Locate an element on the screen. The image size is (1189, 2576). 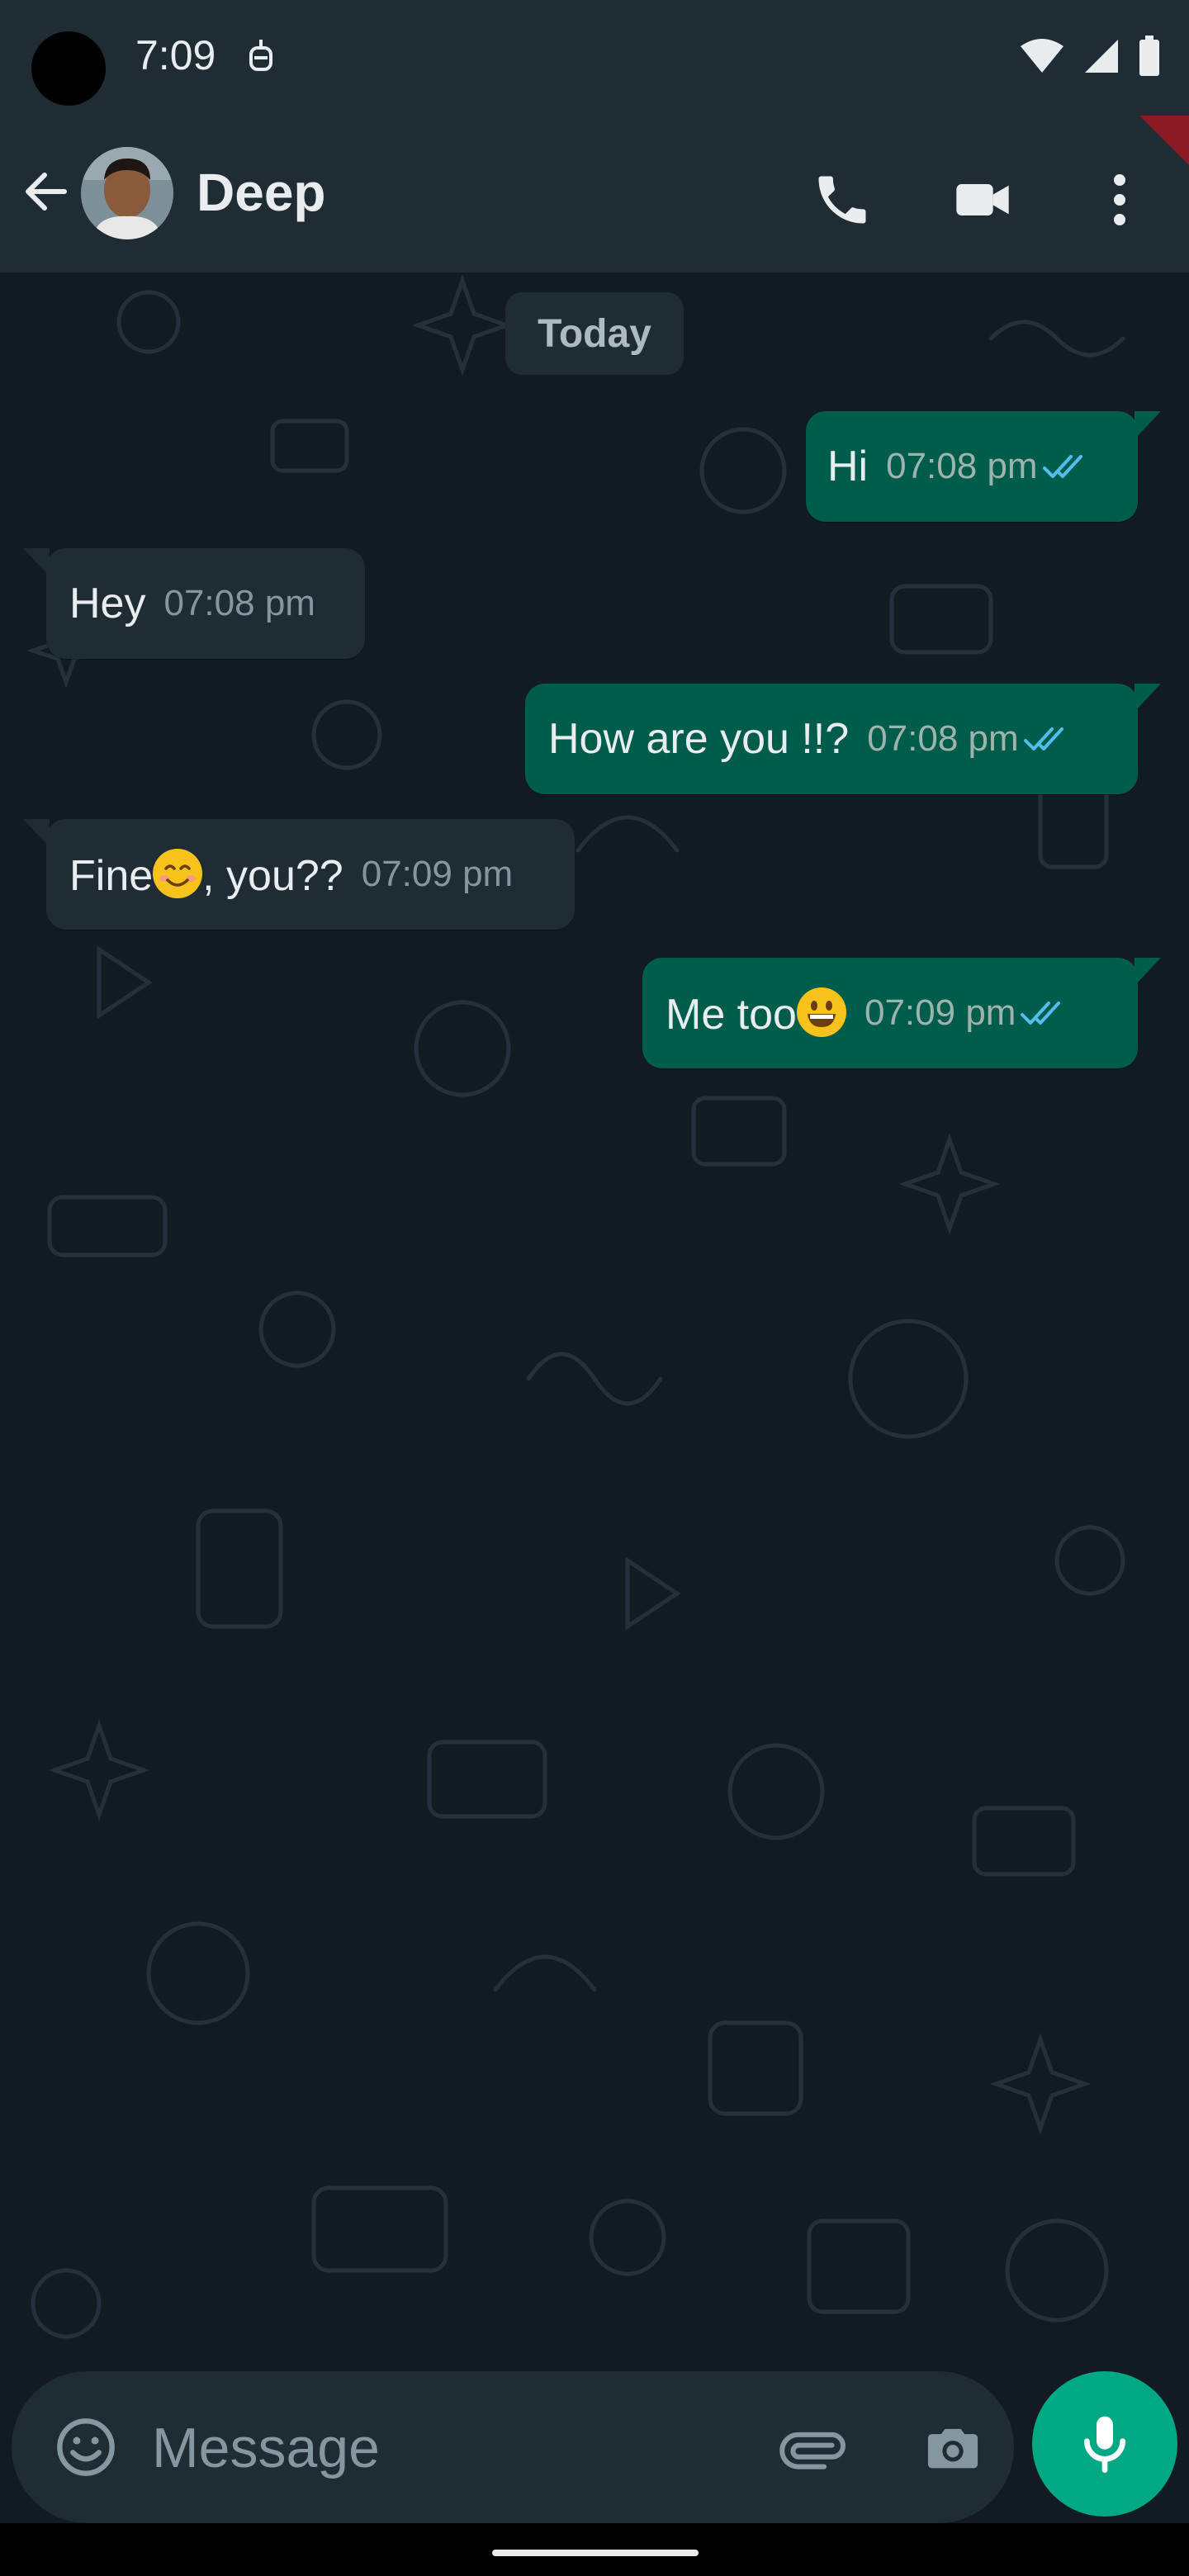
message-text-part: Fine is located at coordinates (111, 875).